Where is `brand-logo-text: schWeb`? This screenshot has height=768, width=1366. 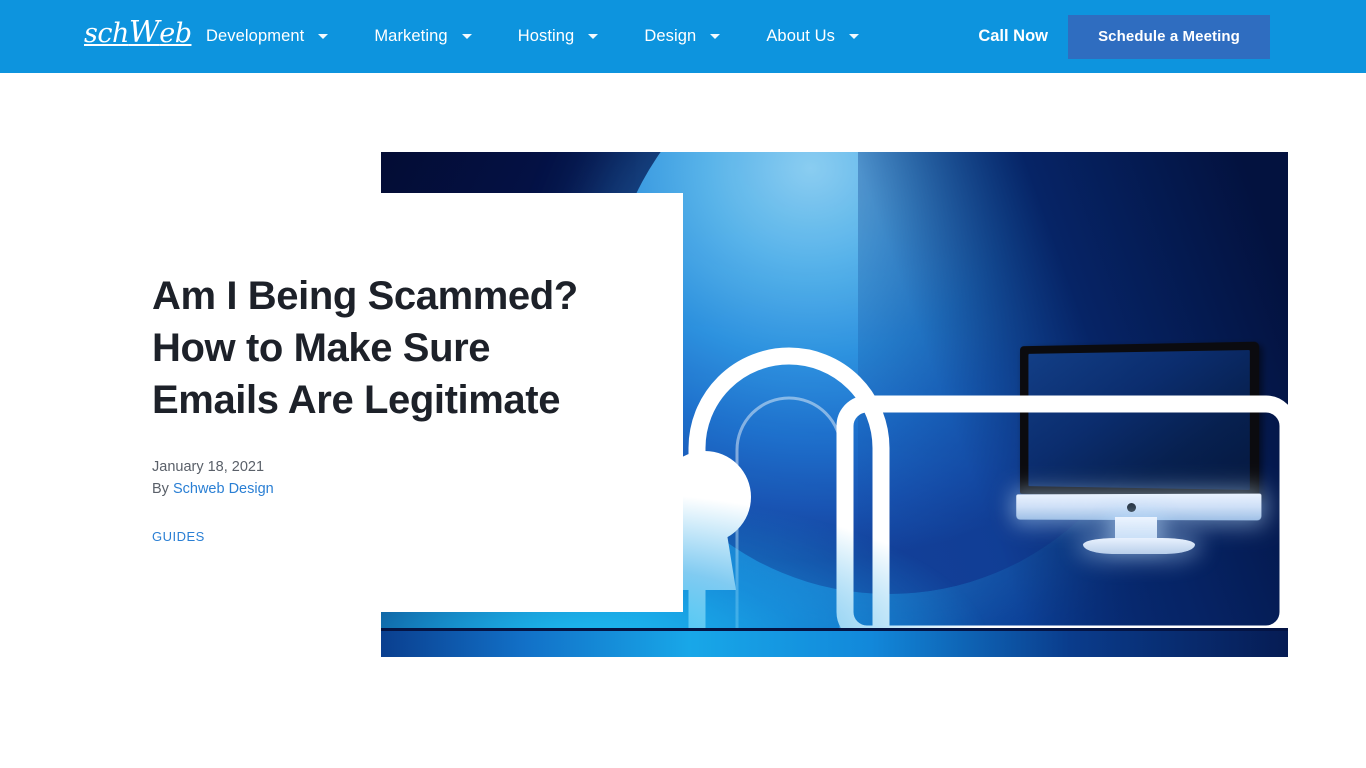
brand-logo-text: schWeb is located at coordinates (138, 32).